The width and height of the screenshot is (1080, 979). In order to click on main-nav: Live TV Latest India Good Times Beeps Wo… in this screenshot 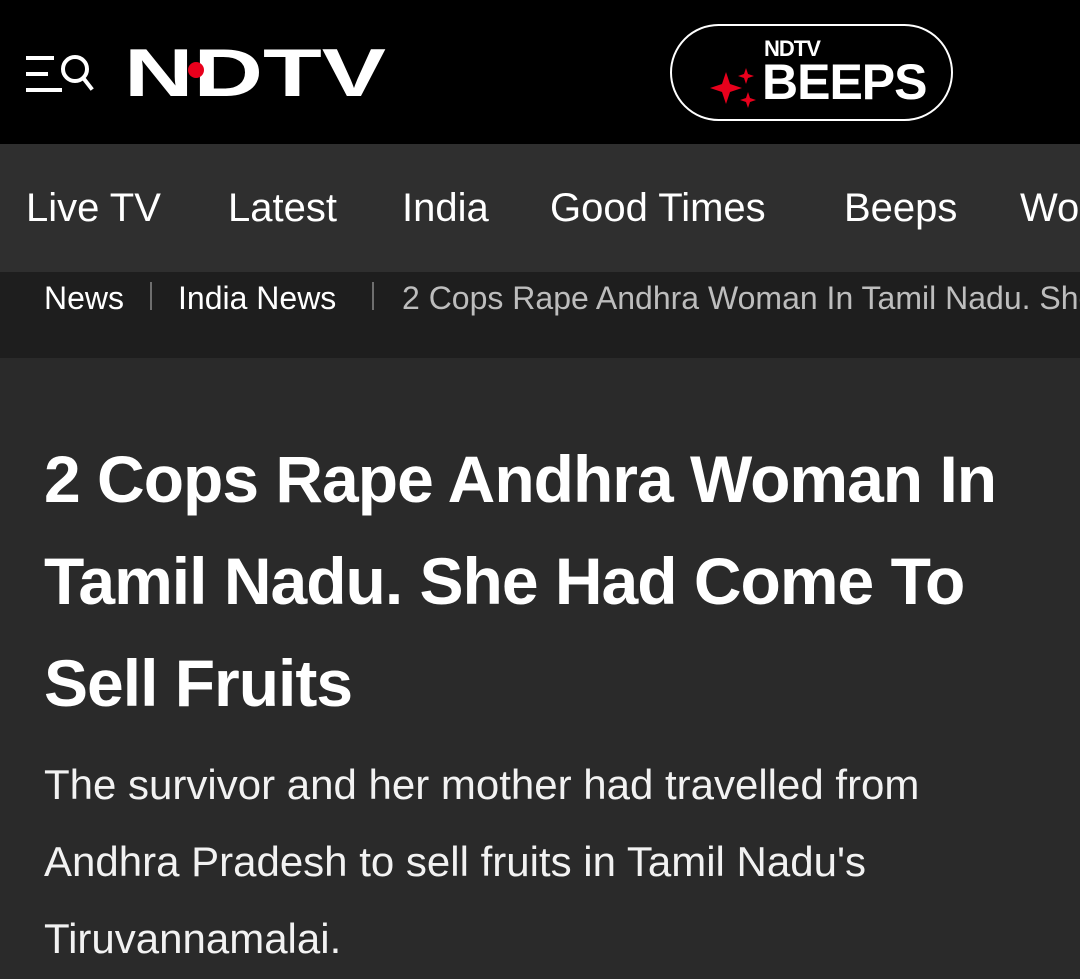, I will do `click(540, 208)`.